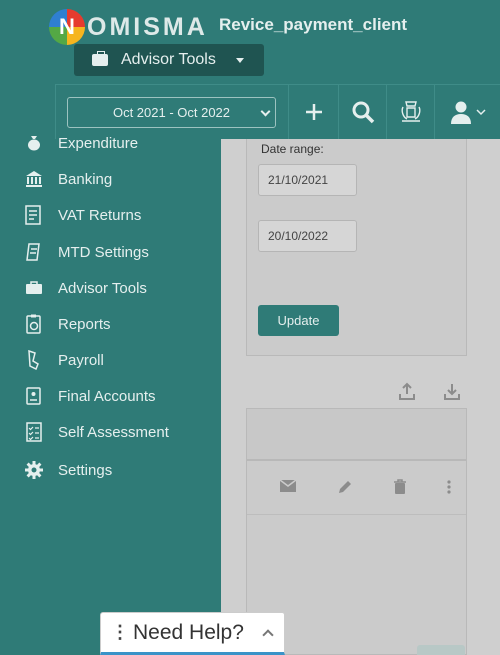 Image resolution: width=500 pixels, height=655 pixels. I want to click on sidebar-item-label: Advisor Tools, so click(102, 288).